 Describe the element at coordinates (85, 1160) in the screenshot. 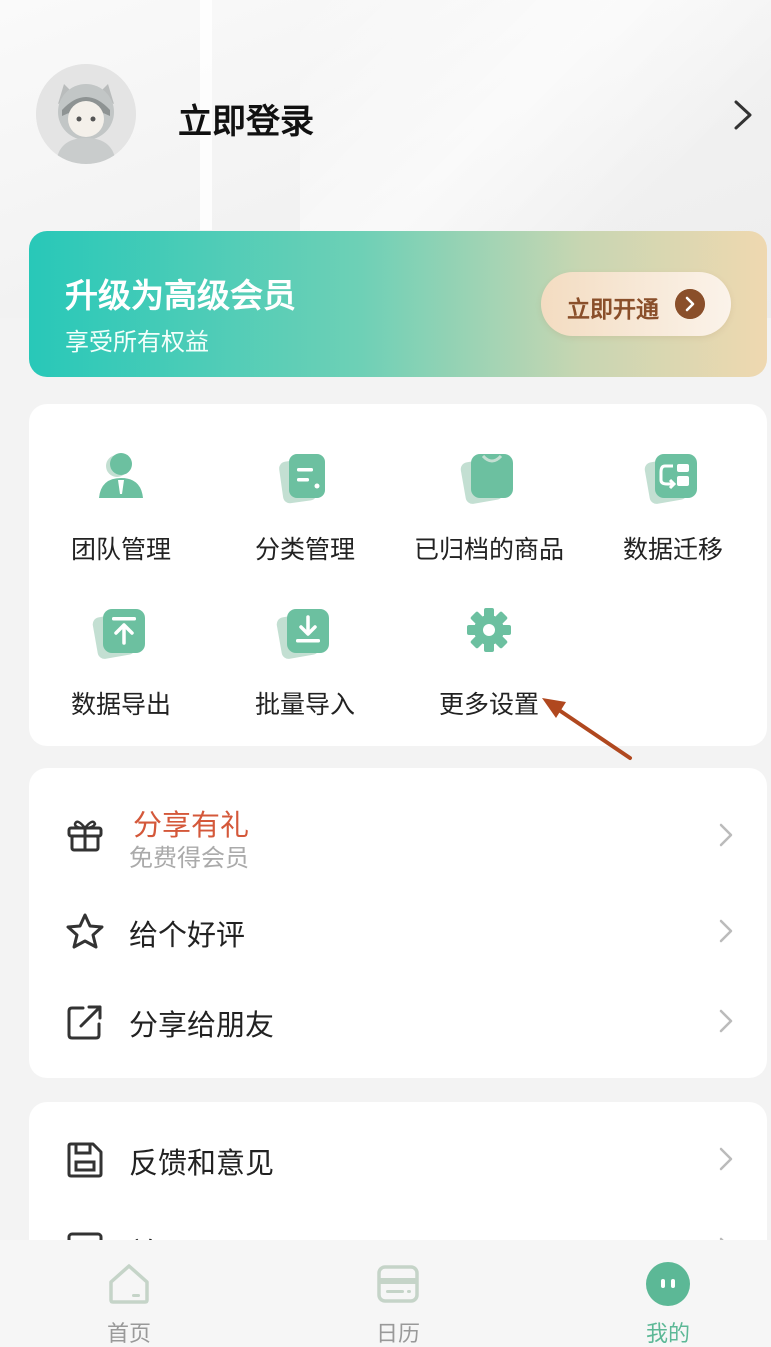

I see `feedback-icon` at that location.